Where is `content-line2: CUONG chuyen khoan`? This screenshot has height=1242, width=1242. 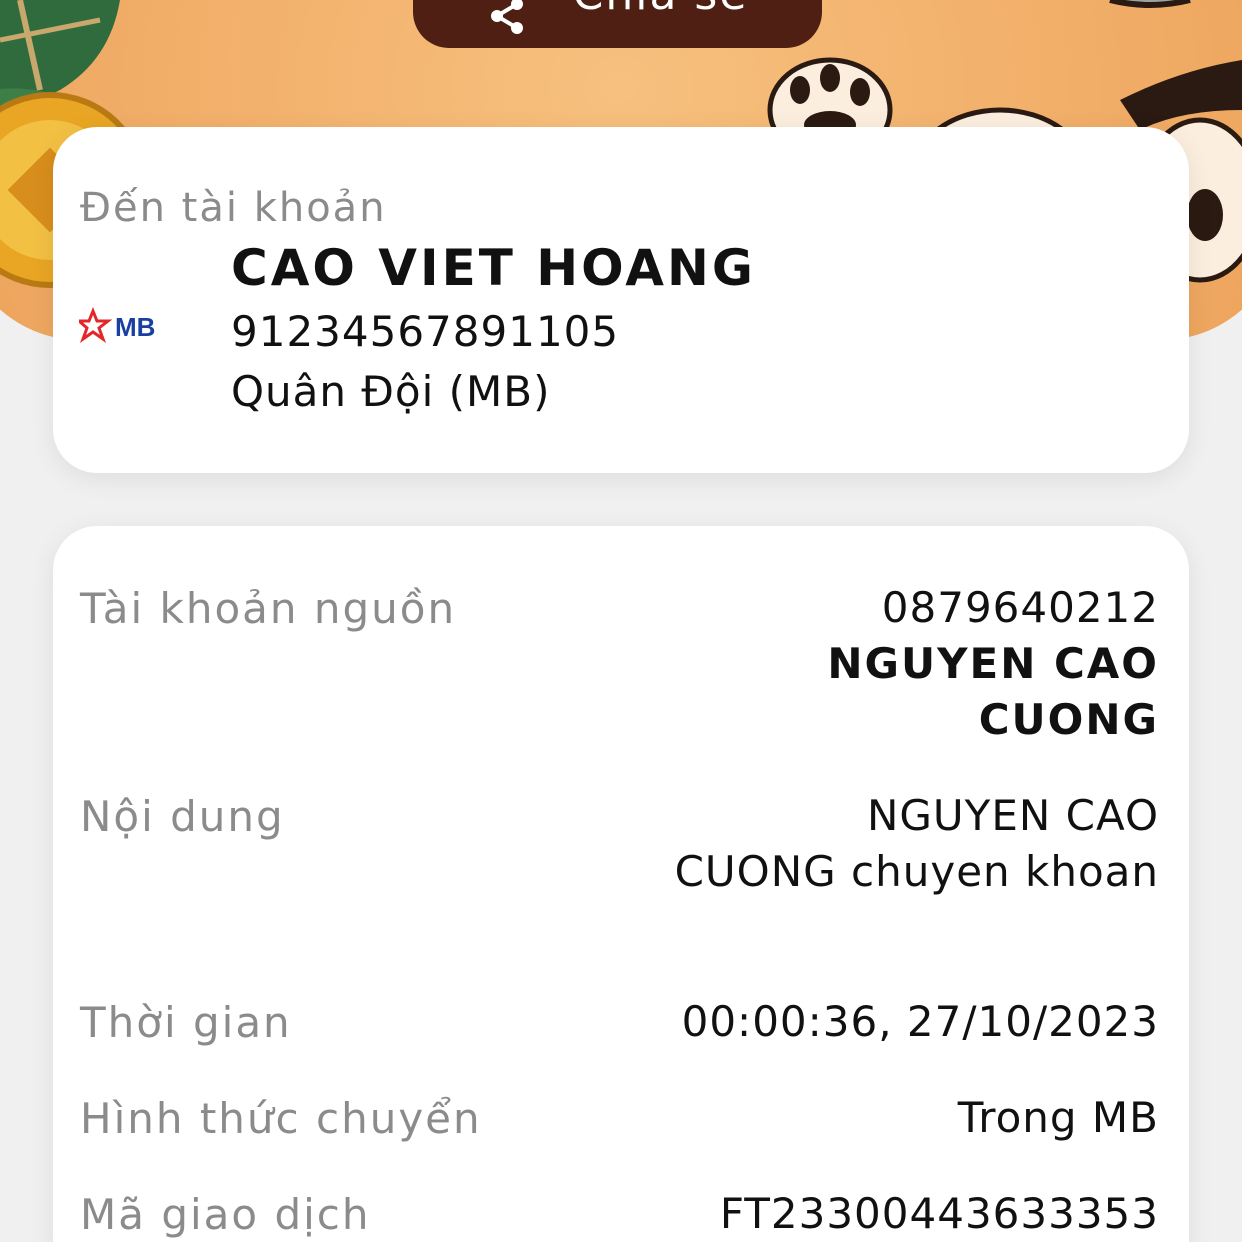 content-line2: CUONG chuyen khoan is located at coordinates (916, 871).